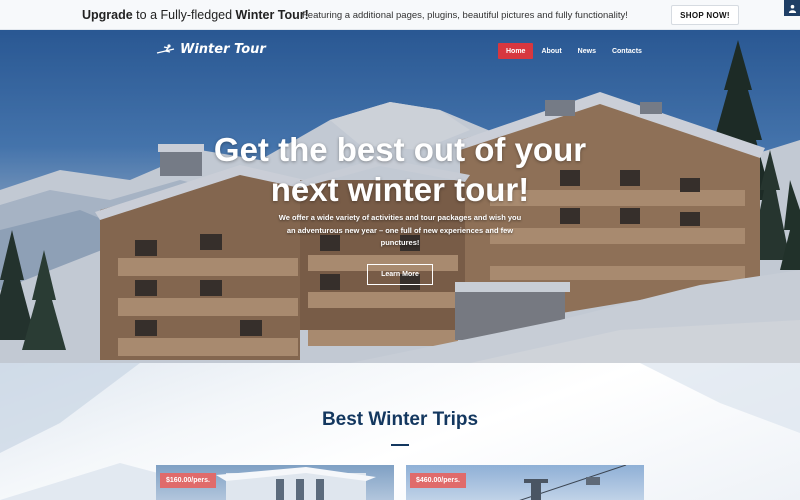  Describe the element at coordinates (438, 480) in the screenshot. I see `price-badge: $460.00/pers.` at that location.